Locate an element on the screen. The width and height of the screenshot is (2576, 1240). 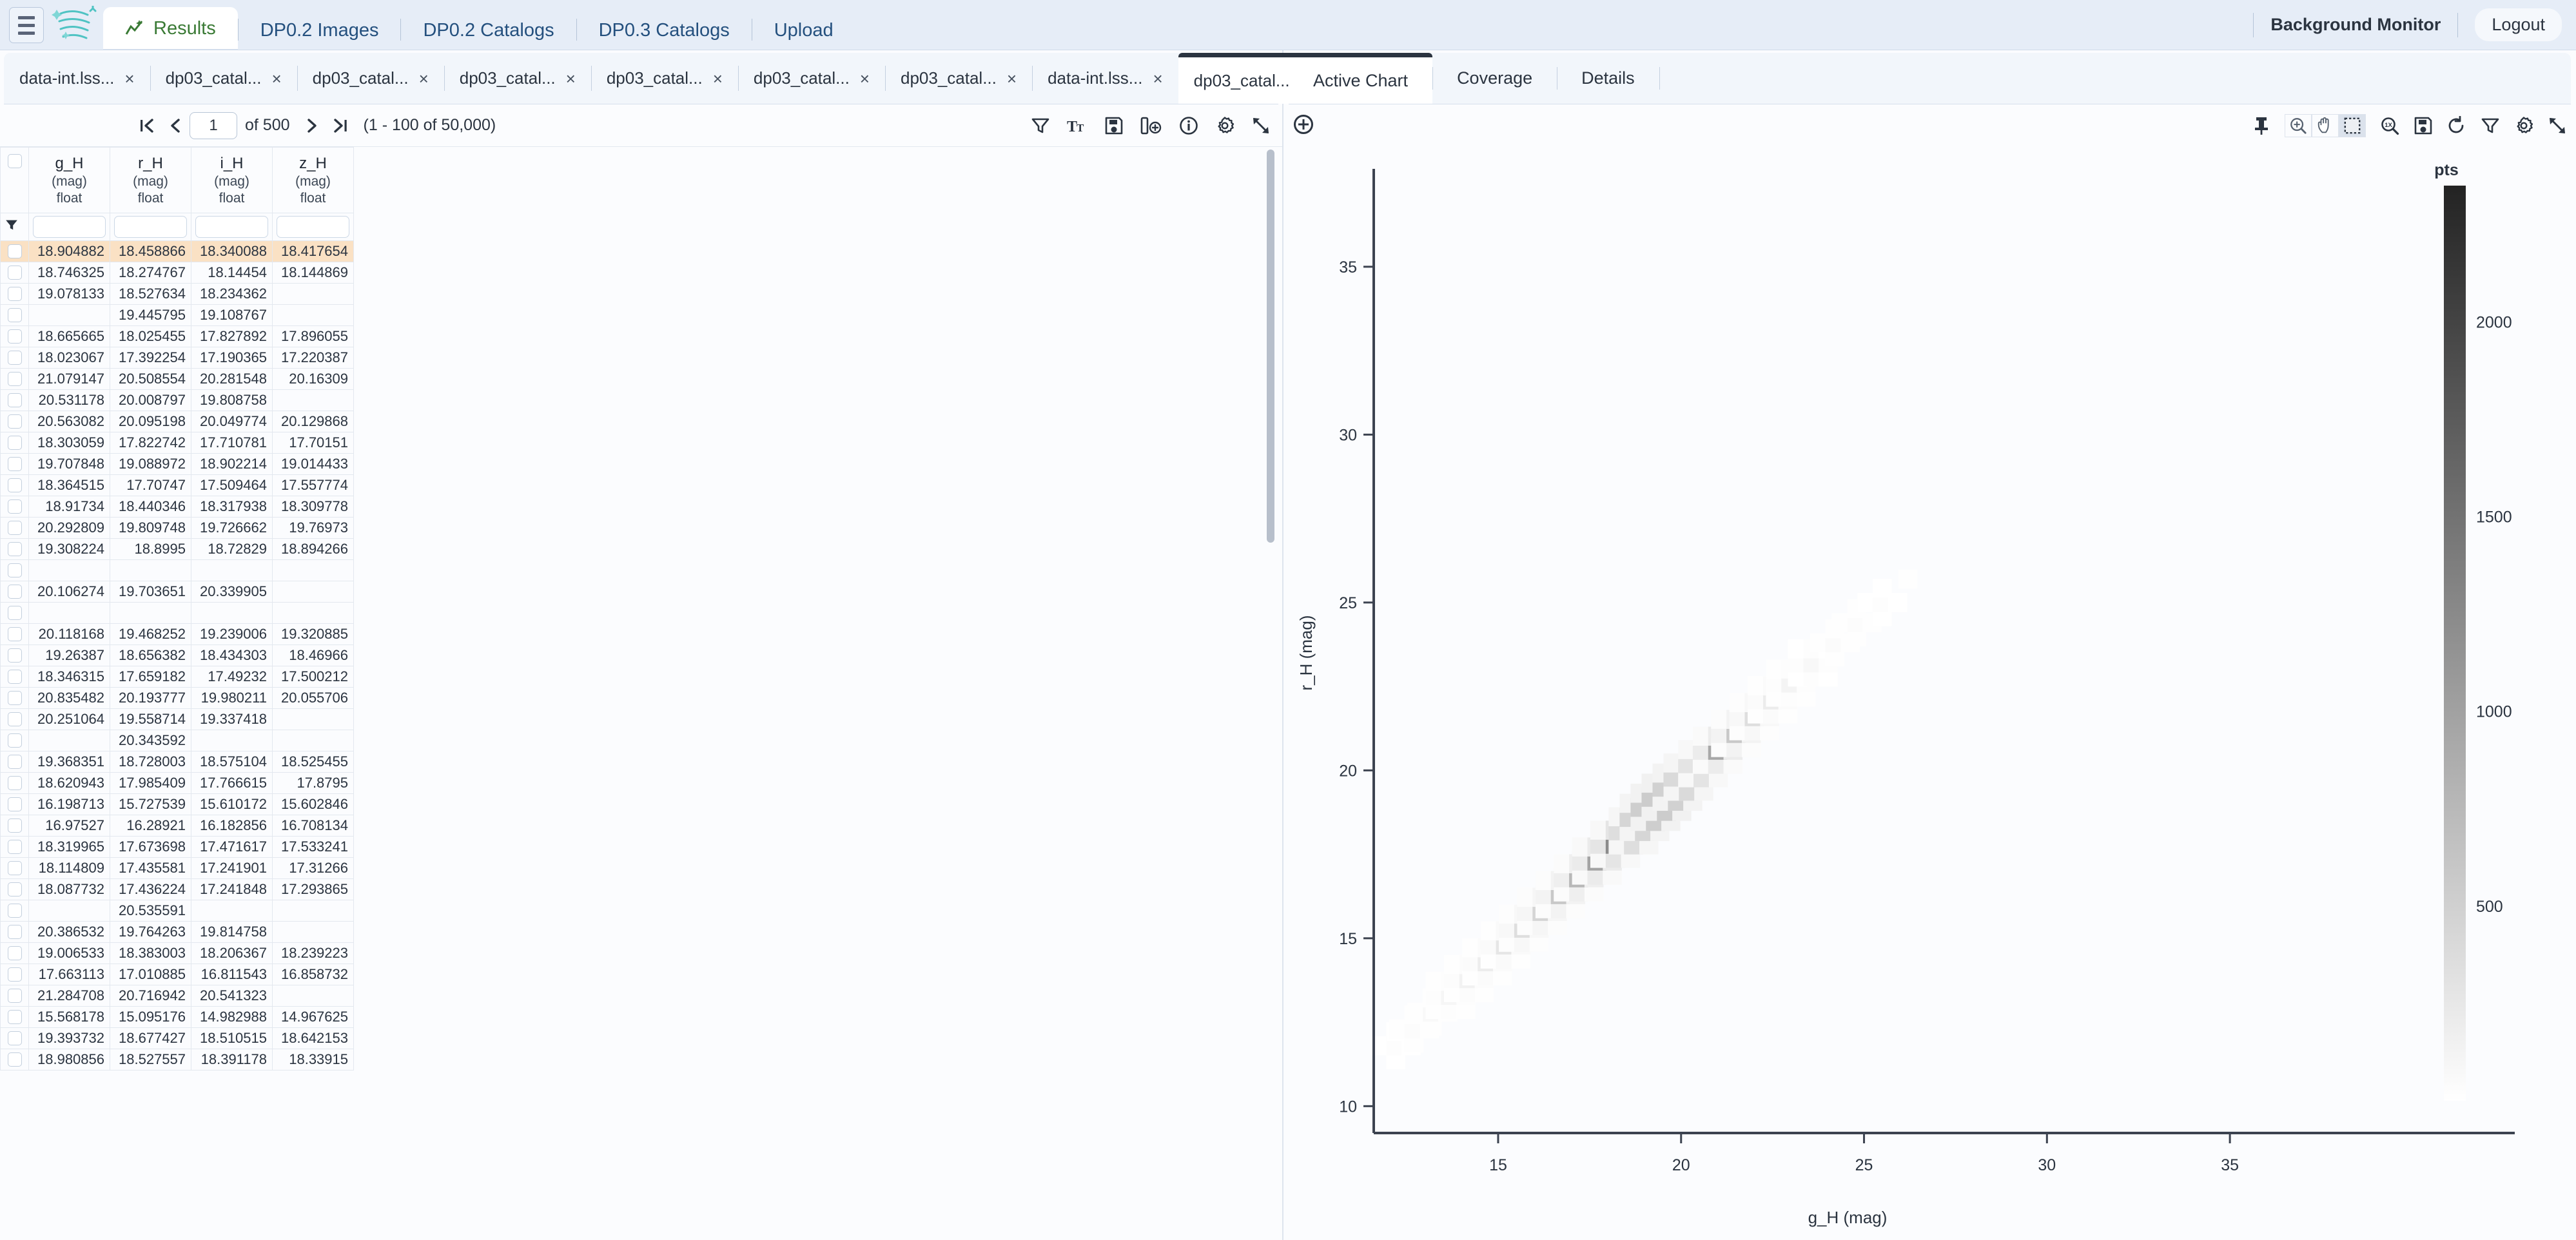
table-cell: 15.095176 is located at coordinates (151, 1016).